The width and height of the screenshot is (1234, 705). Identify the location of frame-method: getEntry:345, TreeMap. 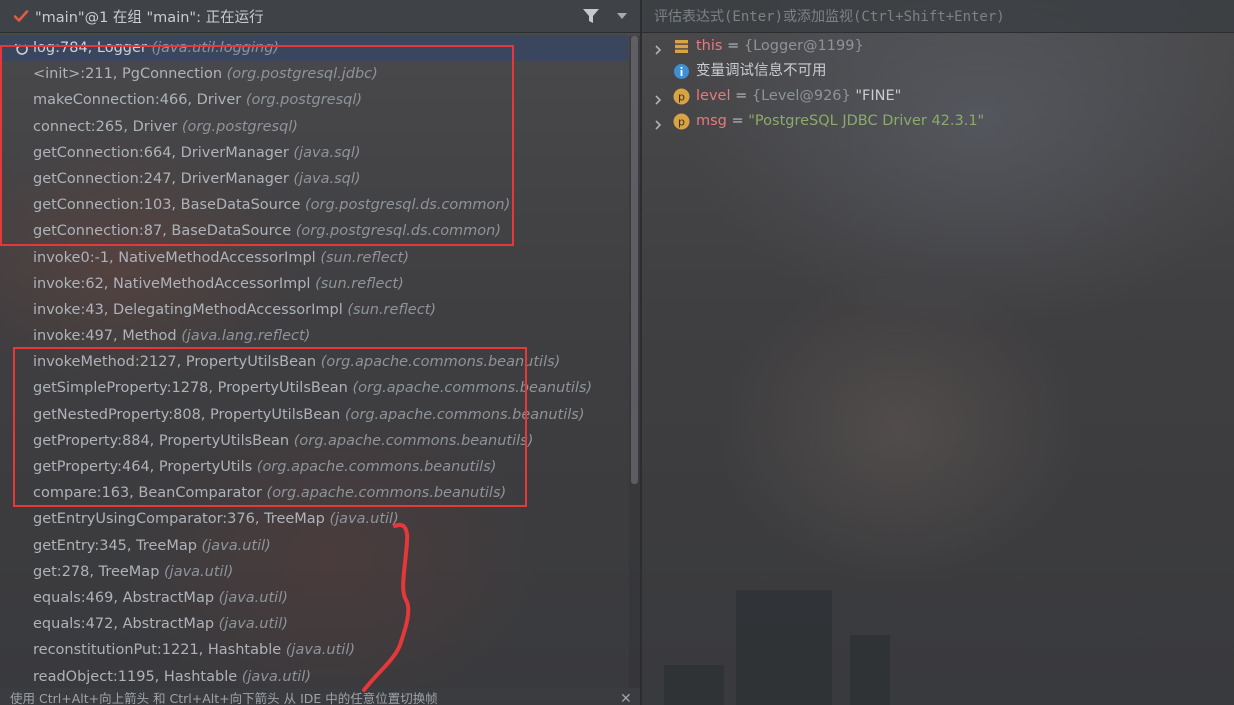
(115, 545).